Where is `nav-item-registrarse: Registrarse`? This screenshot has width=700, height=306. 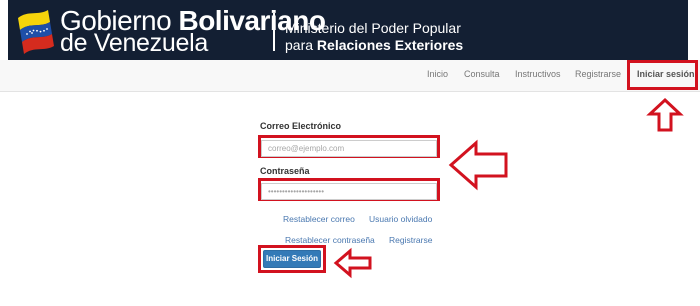 nav-item-registrarse: Registrarse is located at coordinates (598, 74).